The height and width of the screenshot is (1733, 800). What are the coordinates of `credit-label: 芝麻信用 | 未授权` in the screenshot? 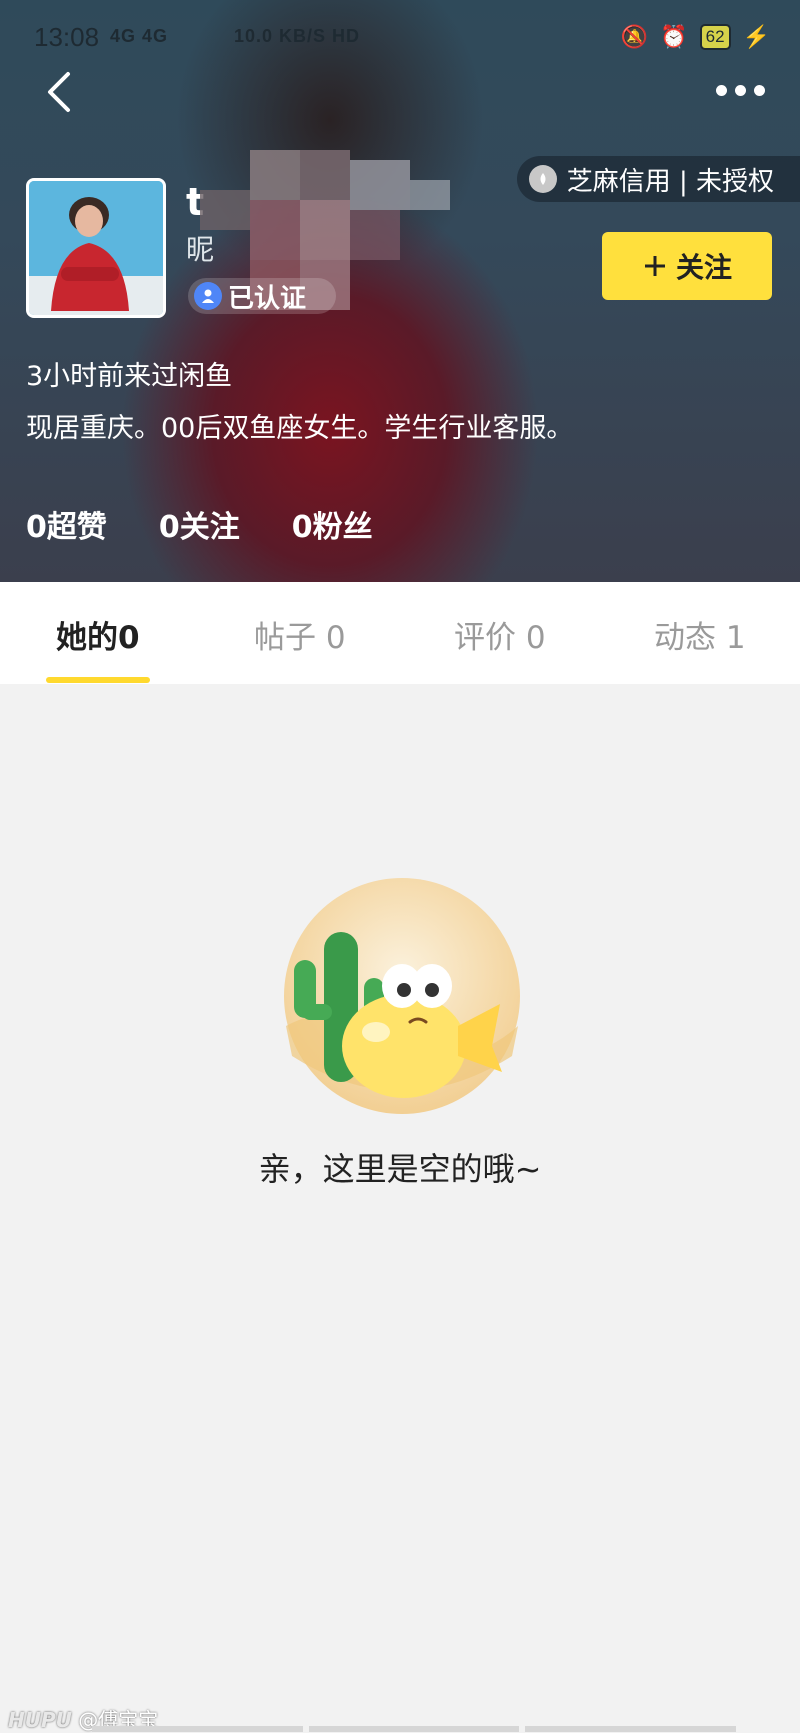 It's located at (670, 181).